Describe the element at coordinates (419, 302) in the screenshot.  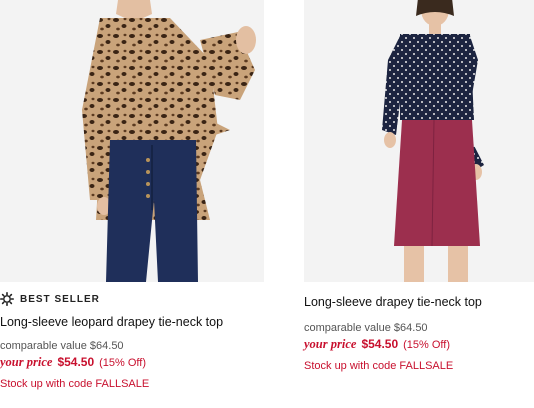
I see `product-title-link: Long-sleeve drapey tie-neck top` at that location.